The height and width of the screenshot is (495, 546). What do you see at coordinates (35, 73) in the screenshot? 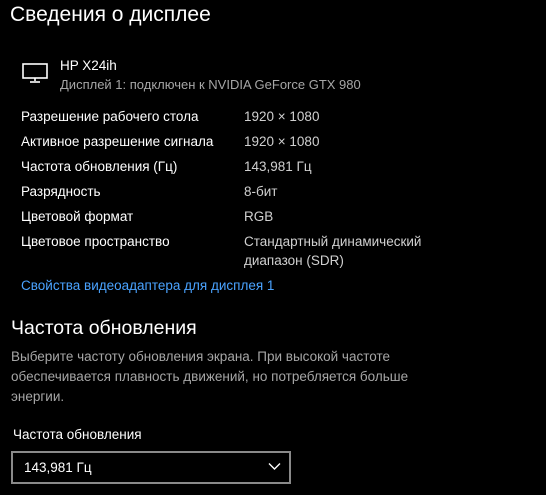
I see `monitor-icon` at bounding box center [35, 73].